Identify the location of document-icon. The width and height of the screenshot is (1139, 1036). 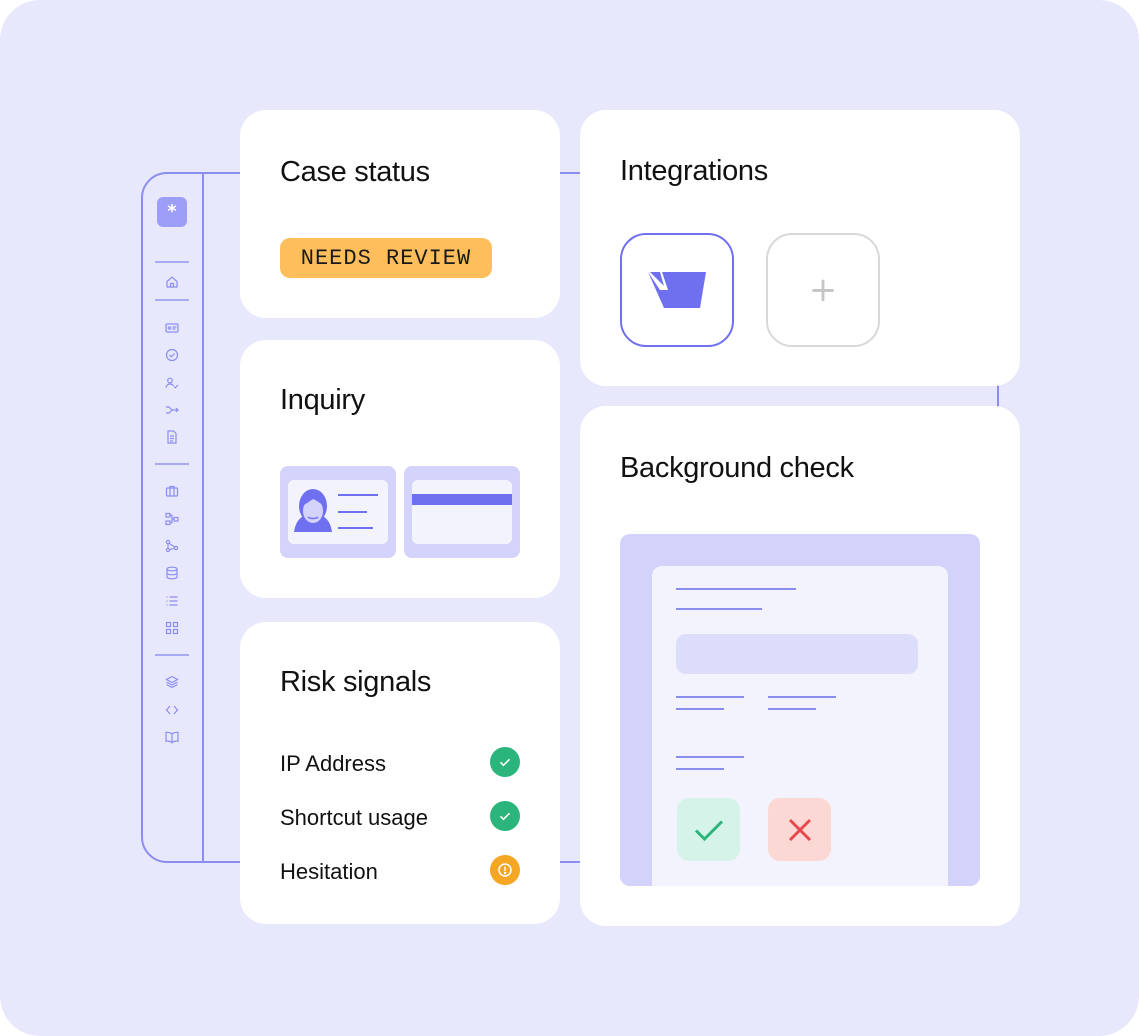
(172, 437).